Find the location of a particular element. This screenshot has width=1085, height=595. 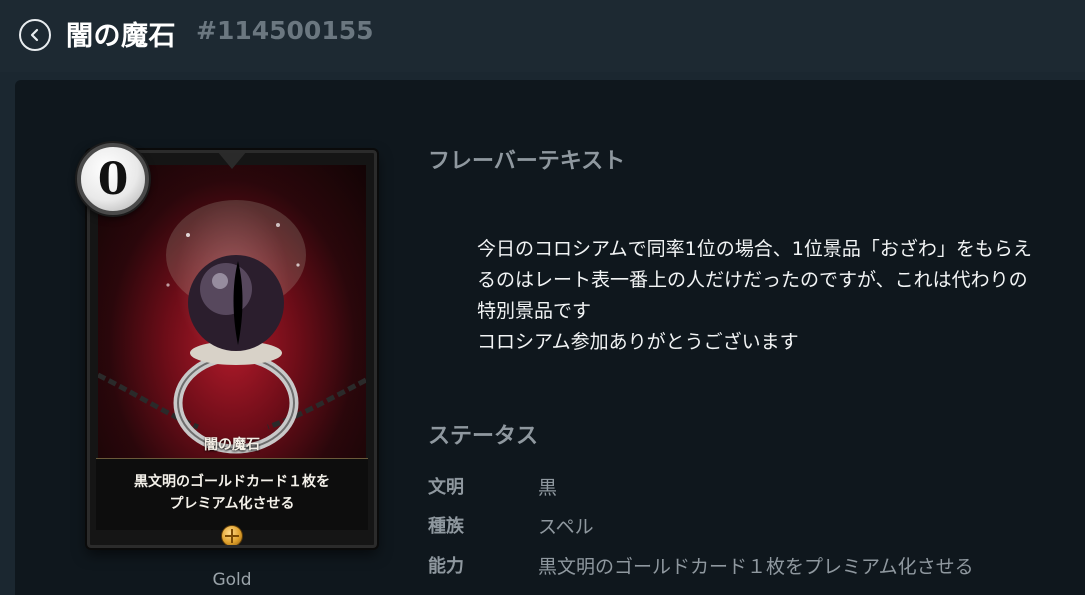

status-key: 文明 is located at coordinates (446, 487).